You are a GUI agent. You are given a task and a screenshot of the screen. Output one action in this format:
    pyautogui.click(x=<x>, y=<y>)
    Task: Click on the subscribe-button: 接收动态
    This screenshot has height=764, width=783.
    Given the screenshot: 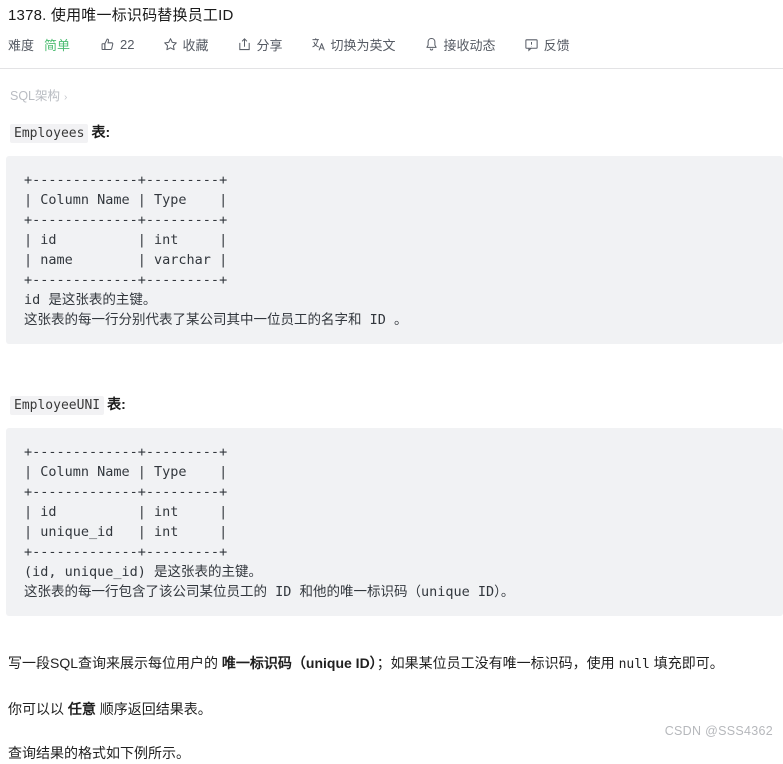 What is the action you would take?
    pyautogui.click(x=460, y=44)
    